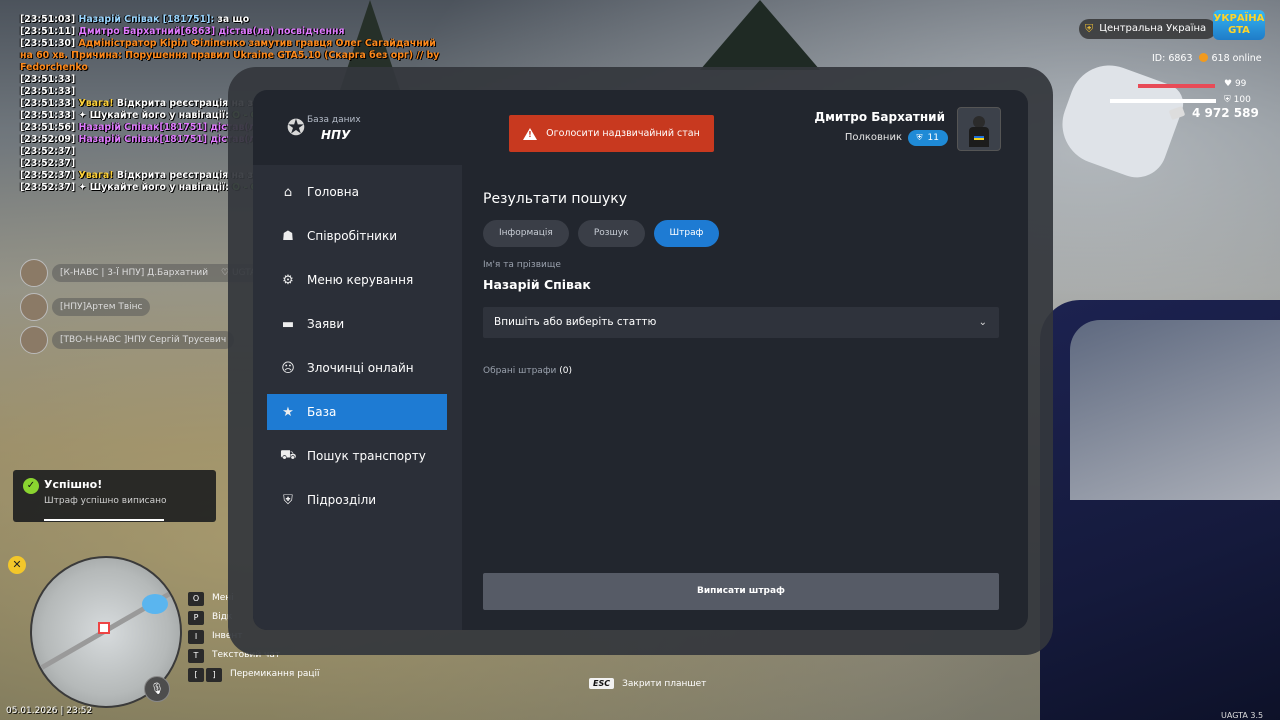 This screenshot has height=720, width=1280. What do you see at coordinates (17, 565) in the screenshot?
I see `crossed-tools-icon: ✕` at bounding box center [17, 565].